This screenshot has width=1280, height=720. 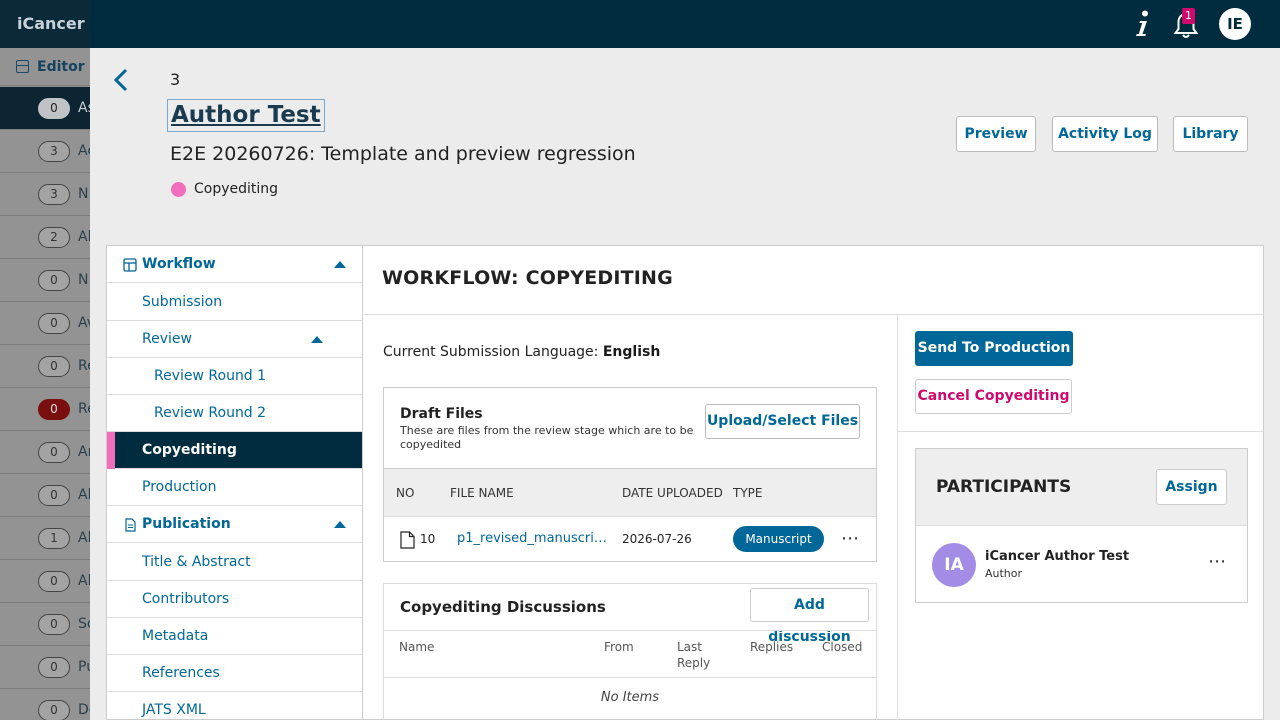 What do you see at coordinates (994, 348) in the screenshot?
I see `send-to-production-button: Send To Production` at bounding box center [994, 348].